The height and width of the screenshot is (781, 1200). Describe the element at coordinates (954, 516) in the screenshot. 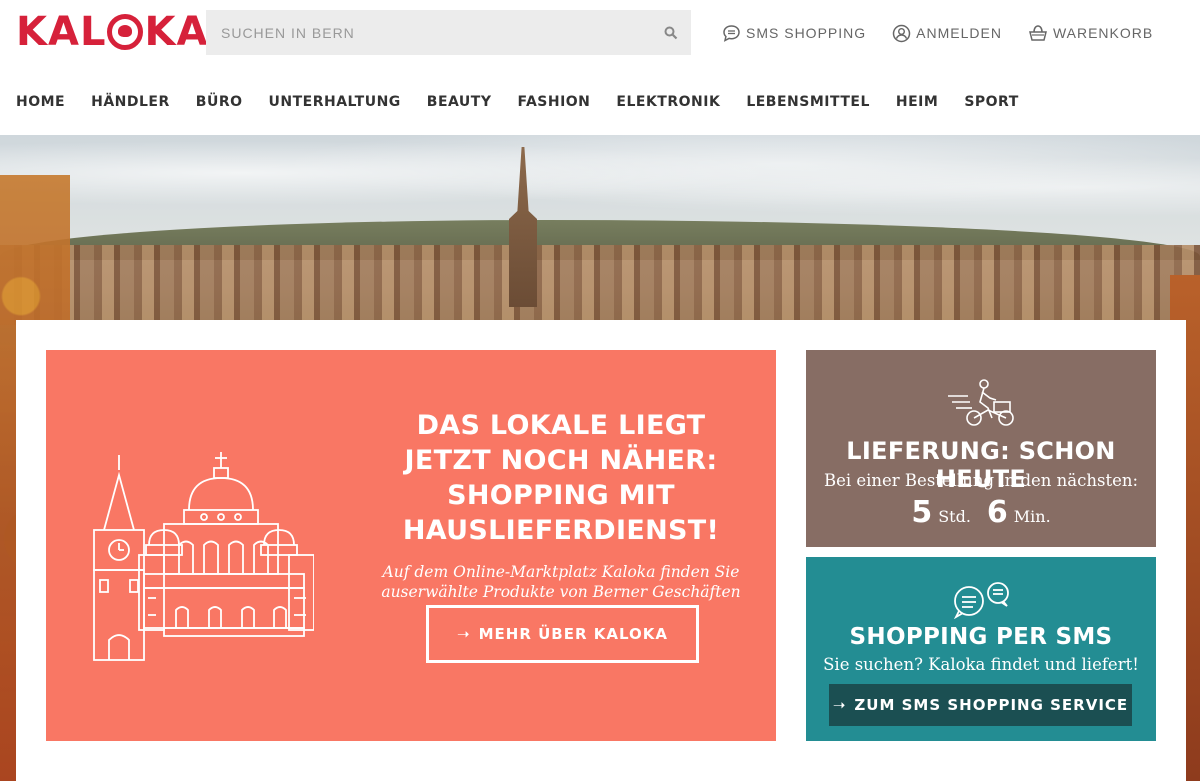

I see `countdown-hours-unit: Std.` at that location.